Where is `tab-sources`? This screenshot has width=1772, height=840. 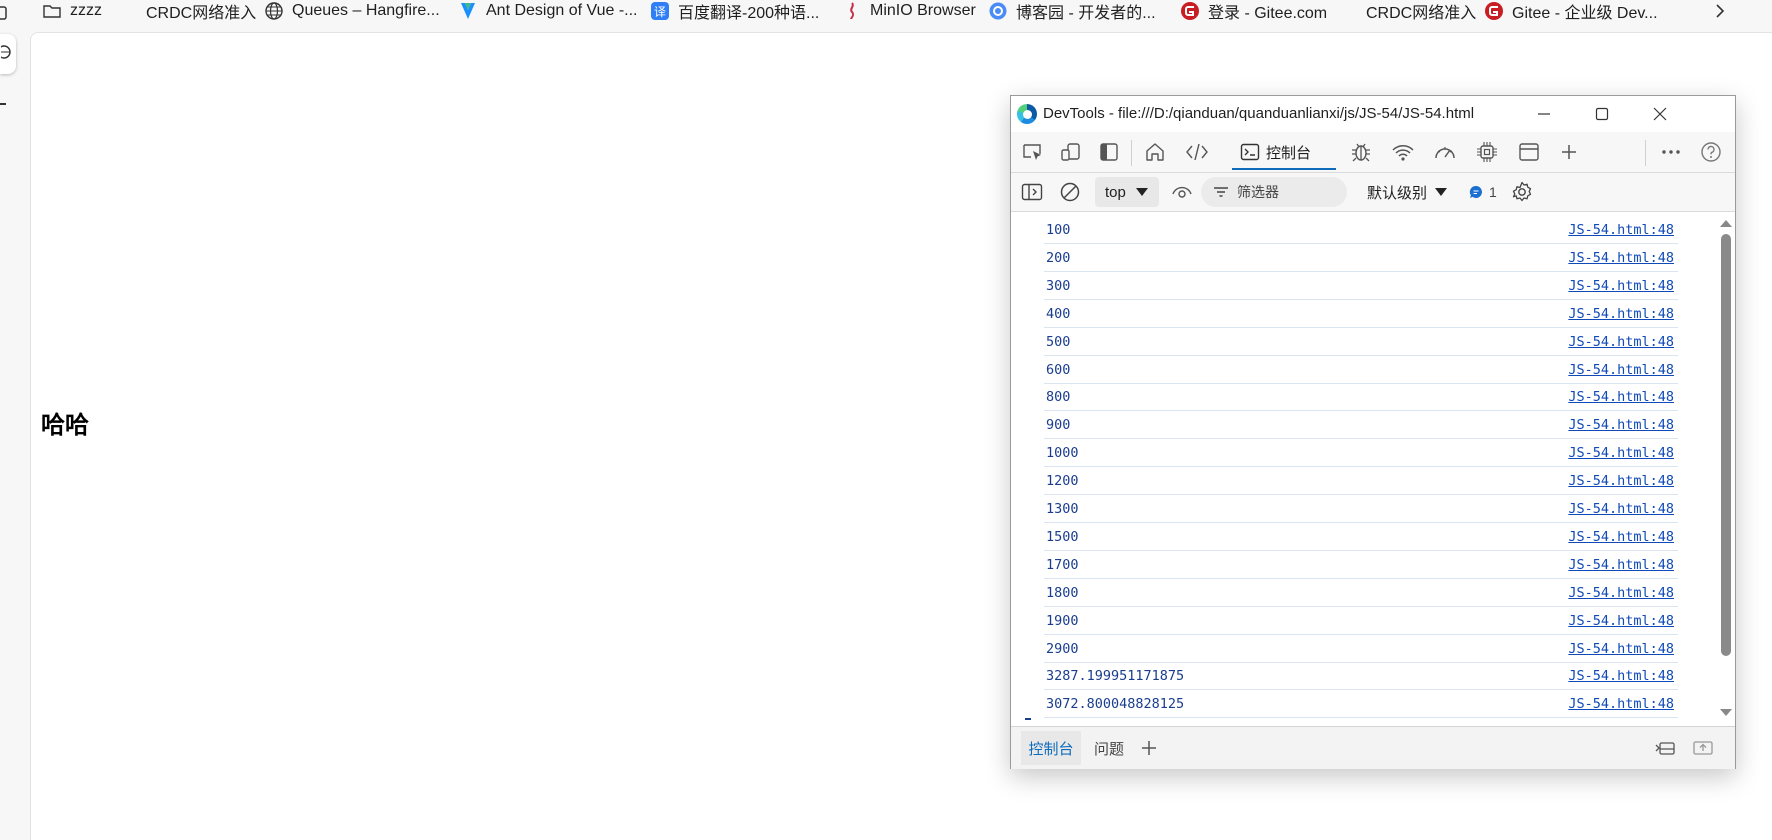 tab-sources is located at coordinates (1361, 152).